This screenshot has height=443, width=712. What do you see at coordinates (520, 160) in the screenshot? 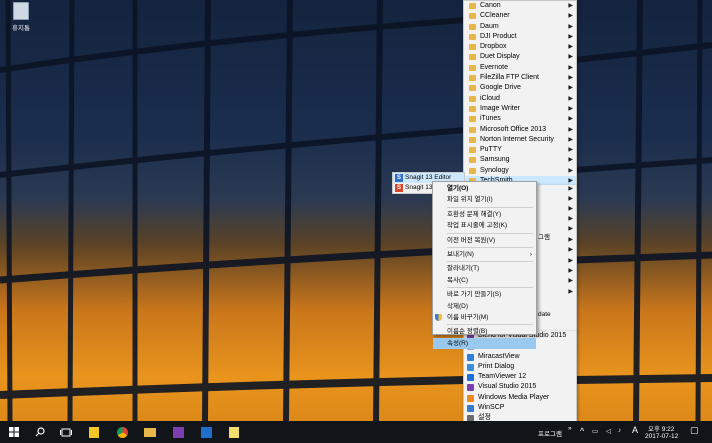
I see `menu-item-samsung: Samsung ▶` at bounding box center [520, 160].